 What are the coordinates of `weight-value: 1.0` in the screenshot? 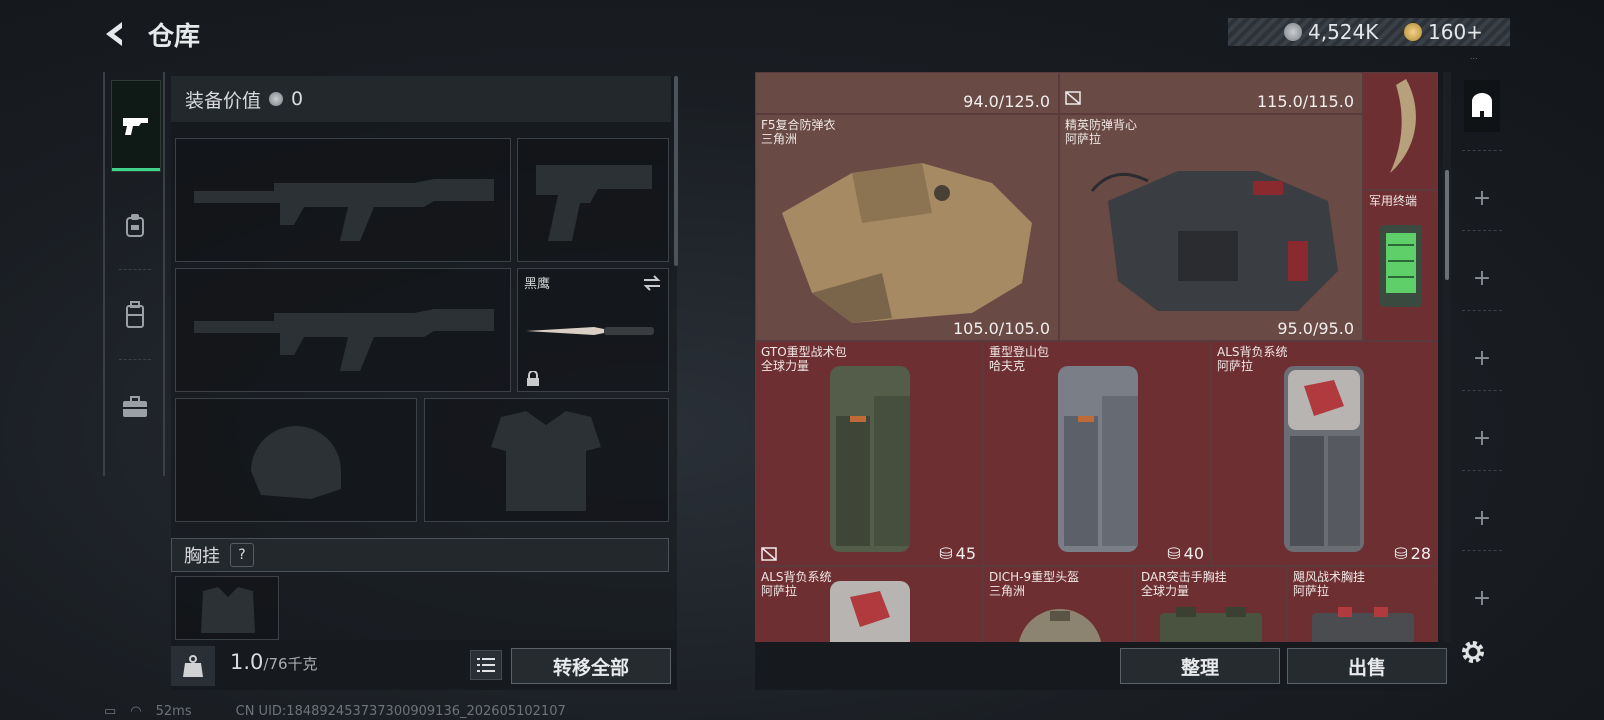 It's located at (247, 662).